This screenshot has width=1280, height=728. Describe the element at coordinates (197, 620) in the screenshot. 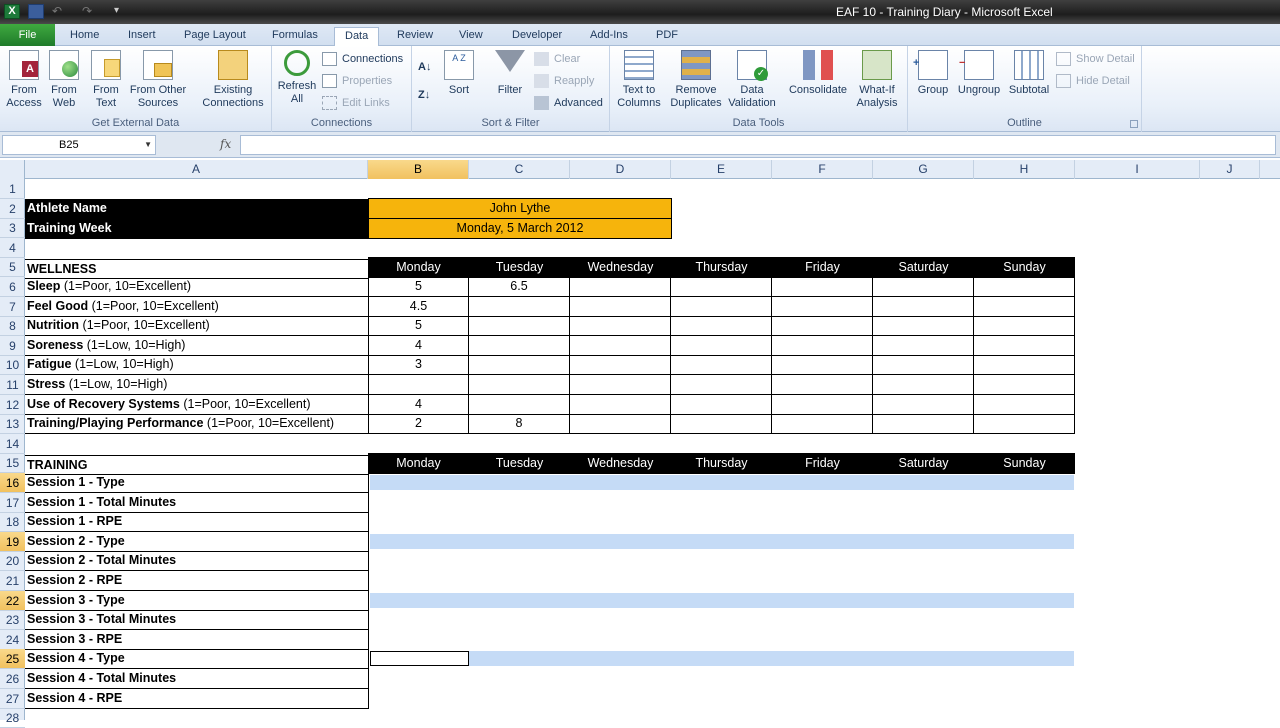

I see `training-row-label: Session 3 - Total Minutes` at that location.